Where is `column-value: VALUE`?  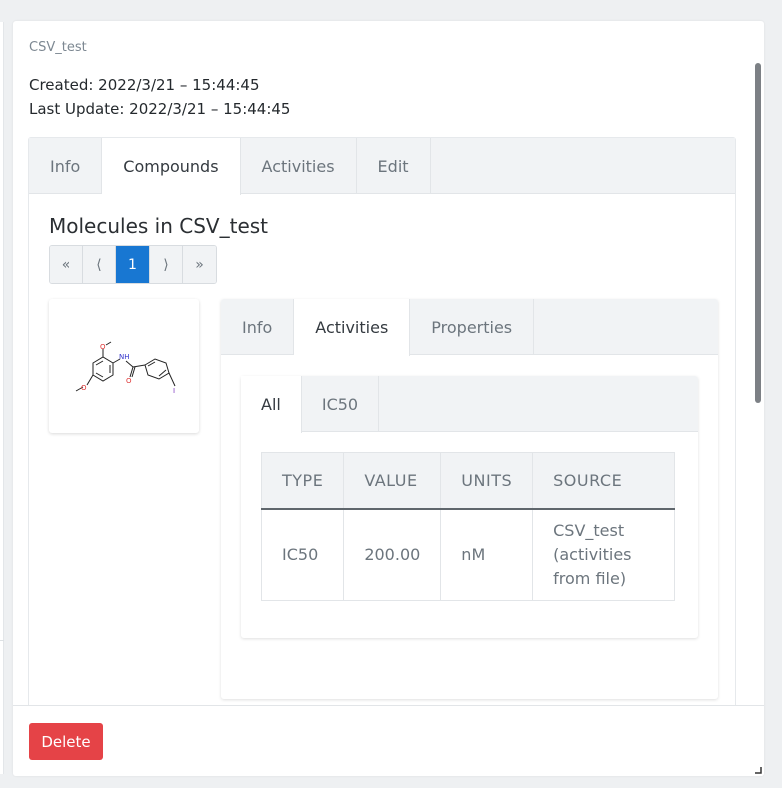 column-value: VALUE is located at coordinates (392, 481).